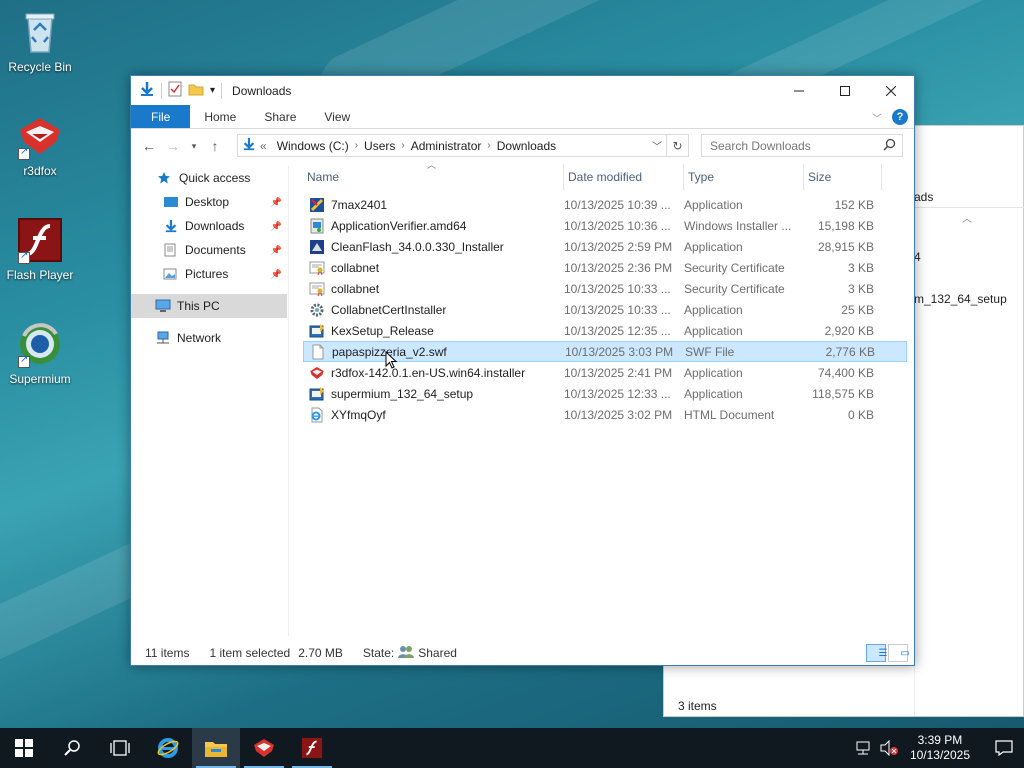  I want to click on app-7max-icon, so click(317, 205).